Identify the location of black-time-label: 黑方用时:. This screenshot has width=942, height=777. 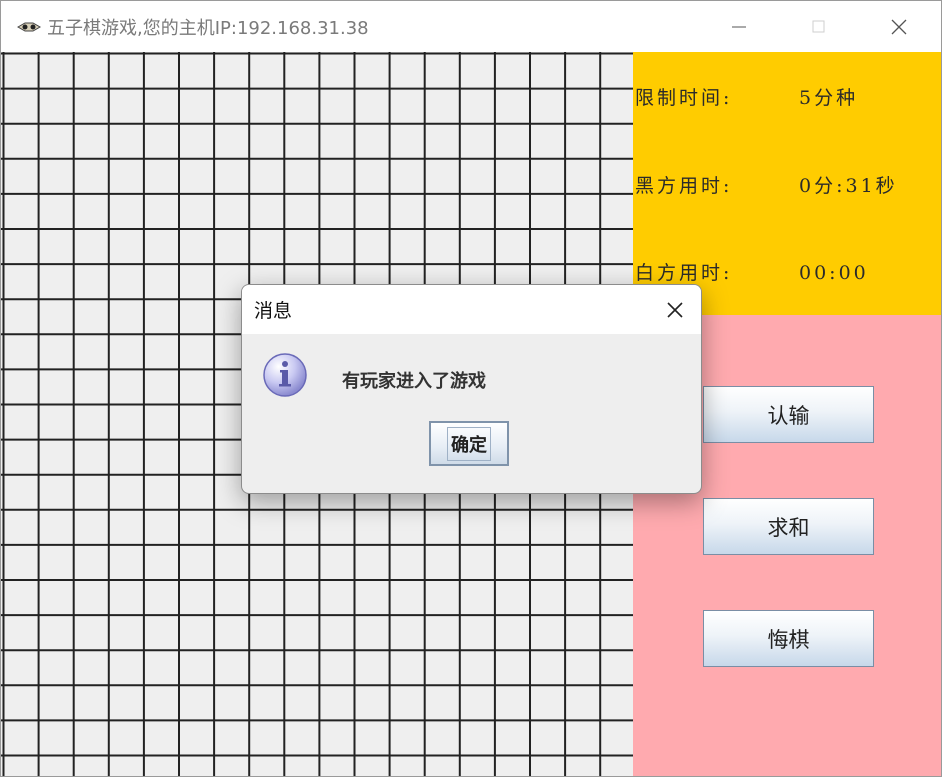
(684, 186).